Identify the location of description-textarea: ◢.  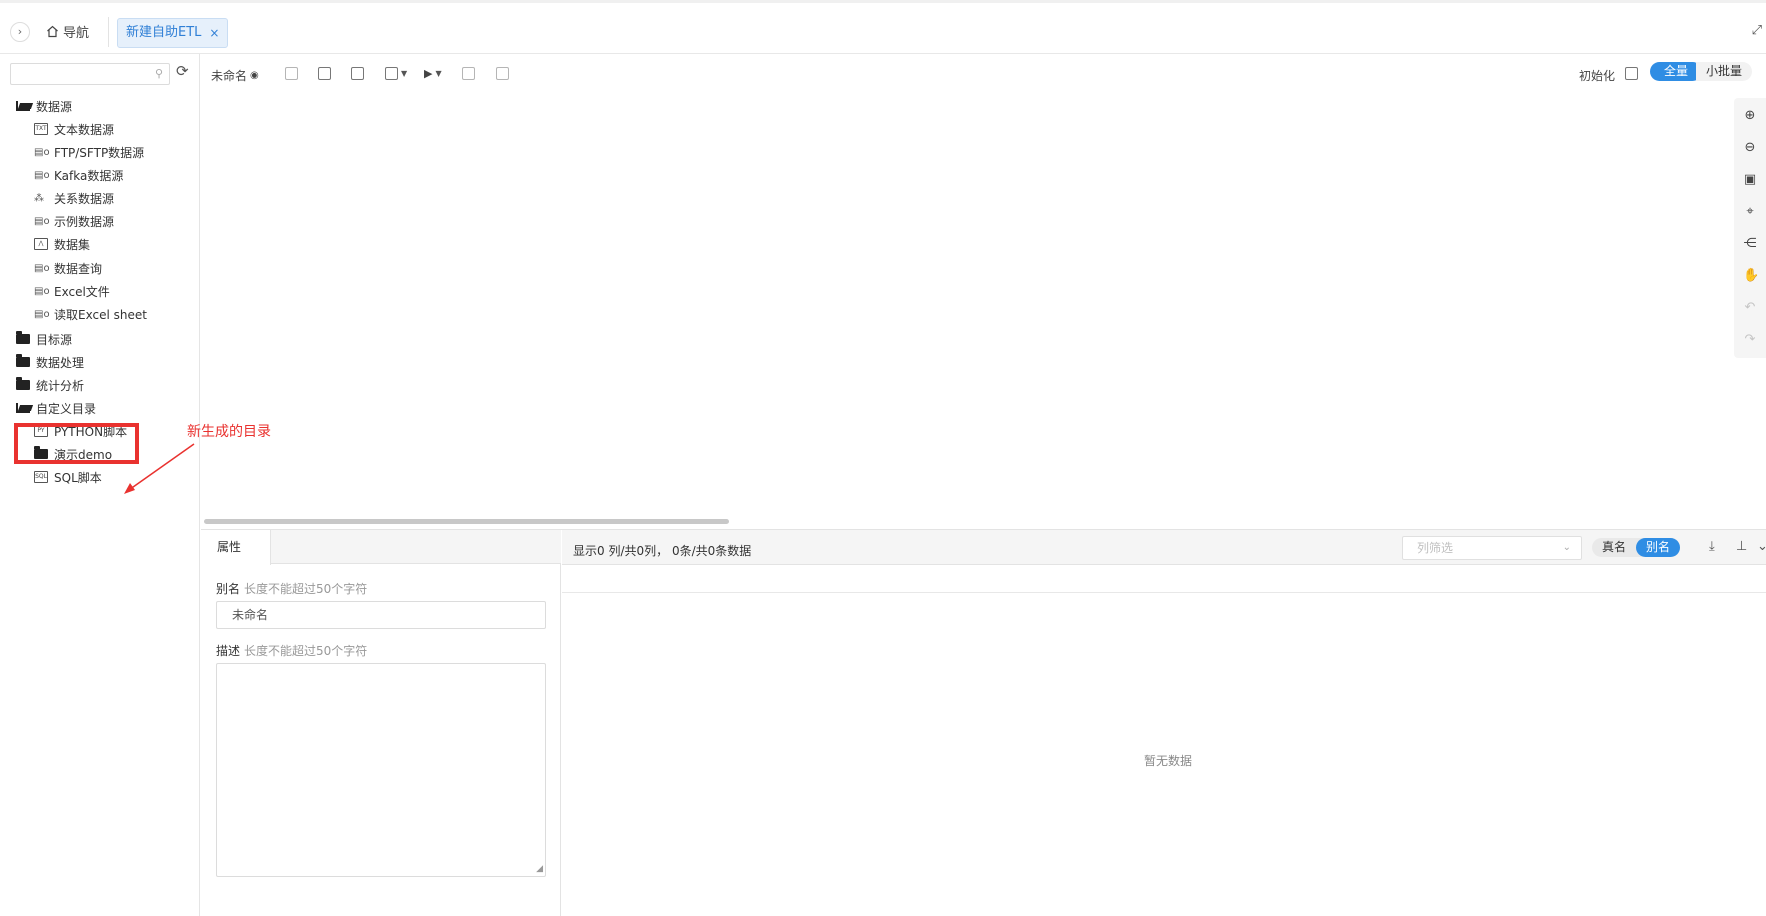
(381, 770).